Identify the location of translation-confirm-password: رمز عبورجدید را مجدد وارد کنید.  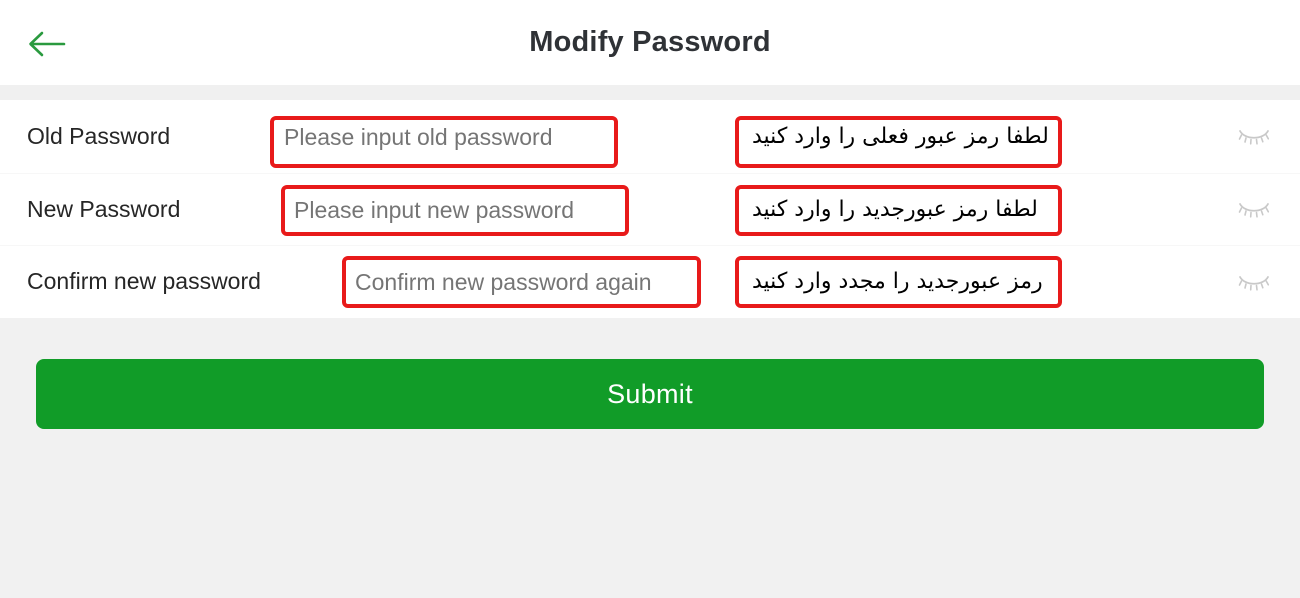
(897, 282).